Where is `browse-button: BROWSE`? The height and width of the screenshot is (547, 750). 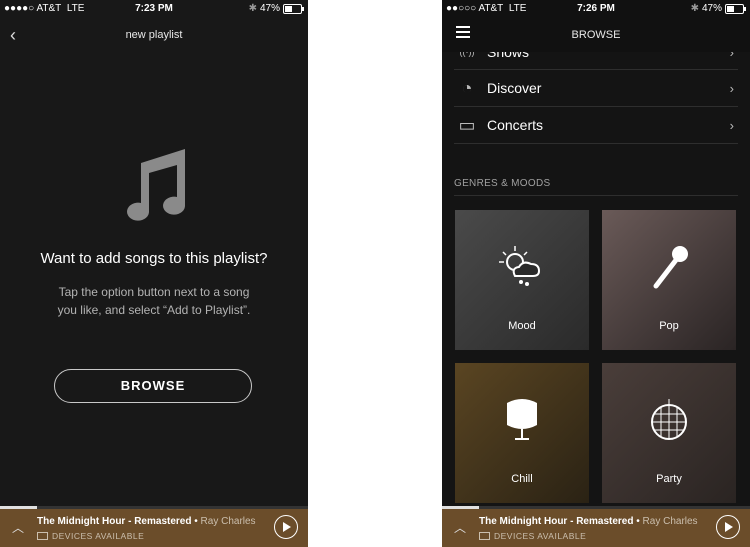 browse-button: BROWSE is located at coordinates (153, 386).